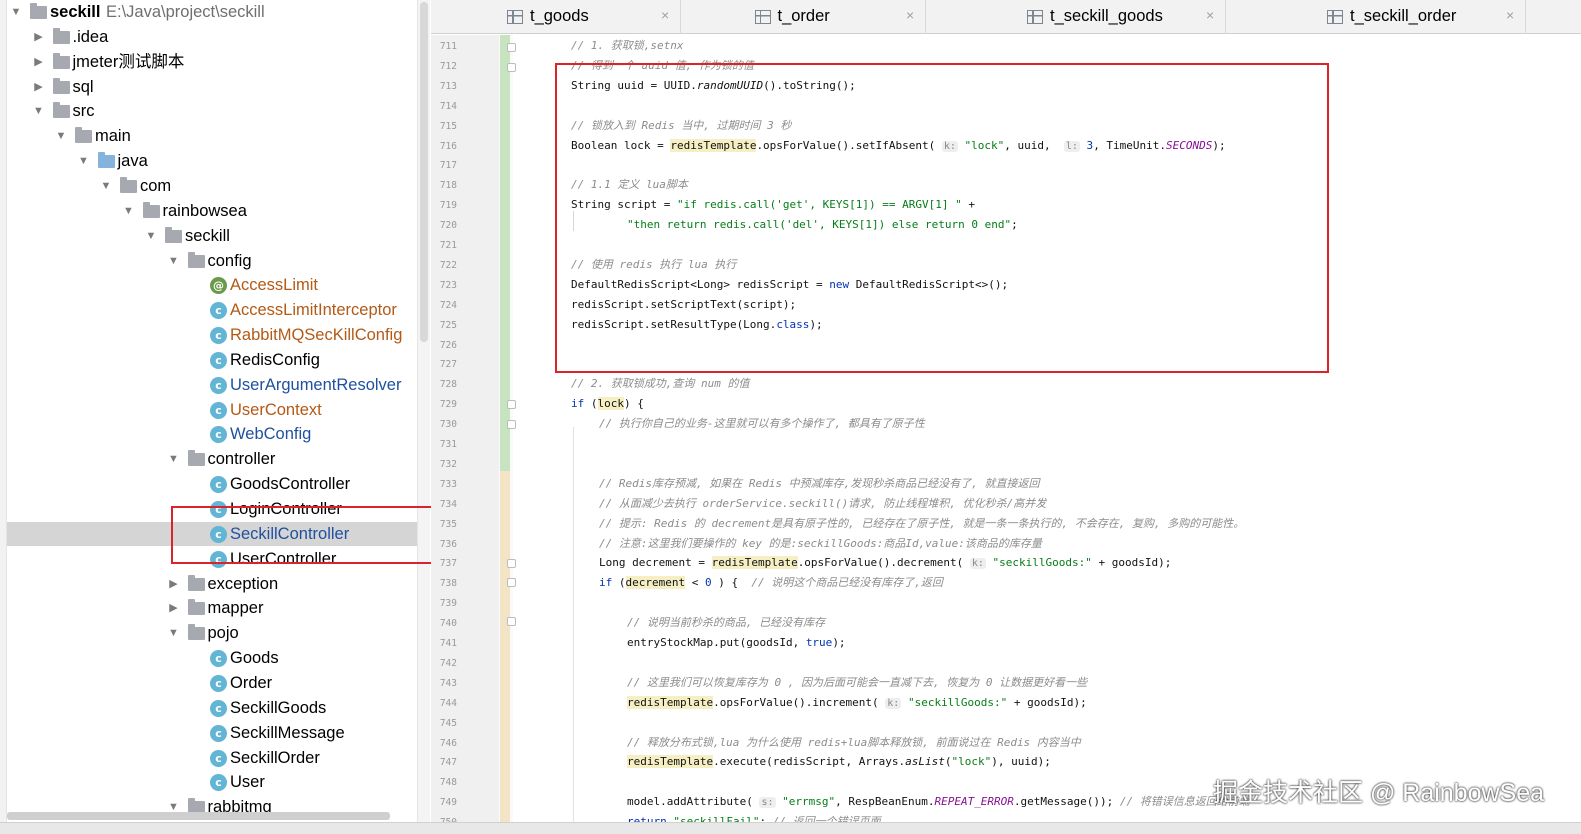 This screenshot has height=834, width=1581. Describe the element at coordinates (1379, 793) in the screenshot. I see `watermark: 掘金技术社区 @ RainbowSea` at that location.